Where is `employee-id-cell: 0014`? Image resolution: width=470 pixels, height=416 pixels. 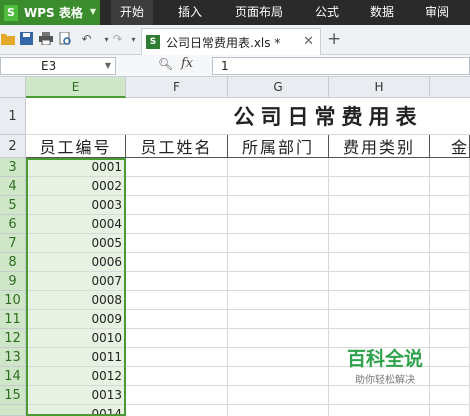
employee-id-cell: 0014 is located at coordinates (76, 410).